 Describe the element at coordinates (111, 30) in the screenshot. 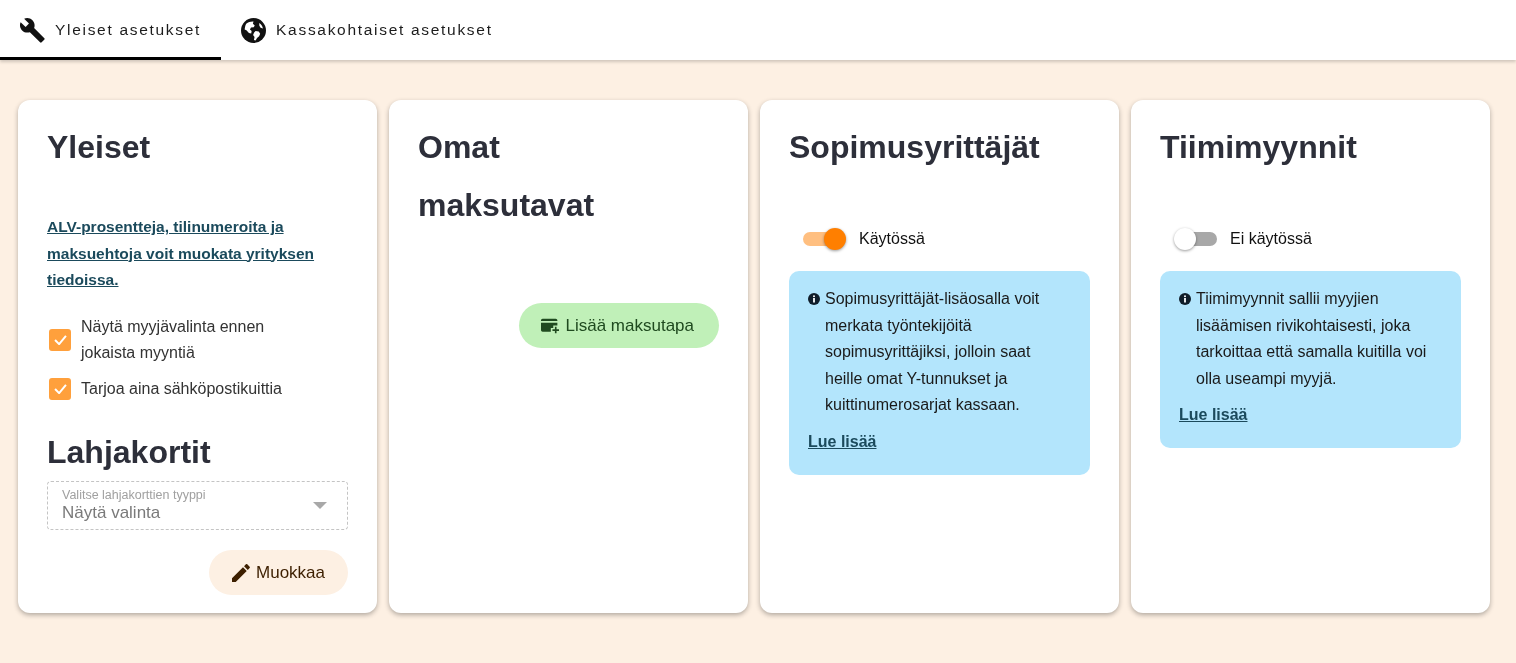

I see `settings-tab: Yleiset asetukset` at that location.